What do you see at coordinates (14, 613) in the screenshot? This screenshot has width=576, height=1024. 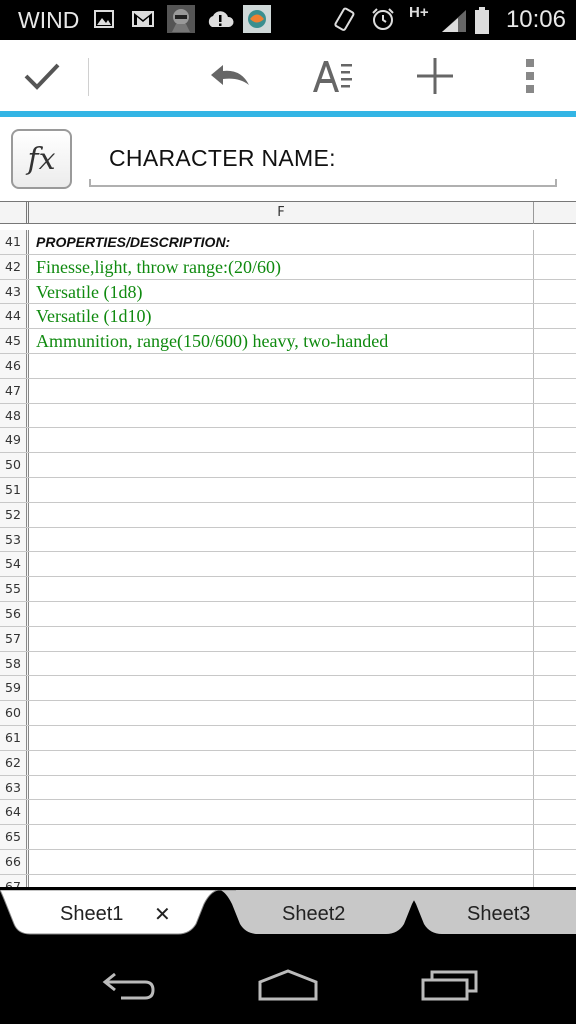 I see `row-number: 56` at bounding box center [14, 613].